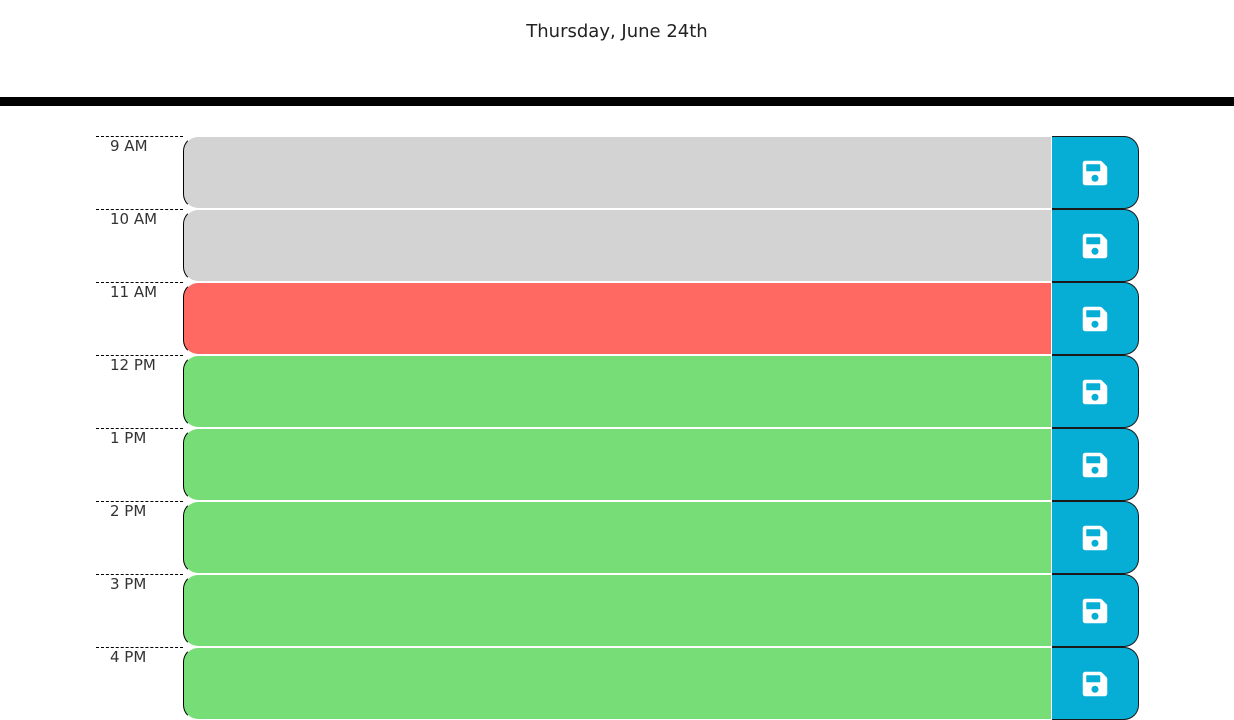 The height and width of the screenshot is (720, 1234). What do you see at coordinates (139, 464) in the screenshot?
I see `hour-label: 1 PM` at bounding box center [139, 464].